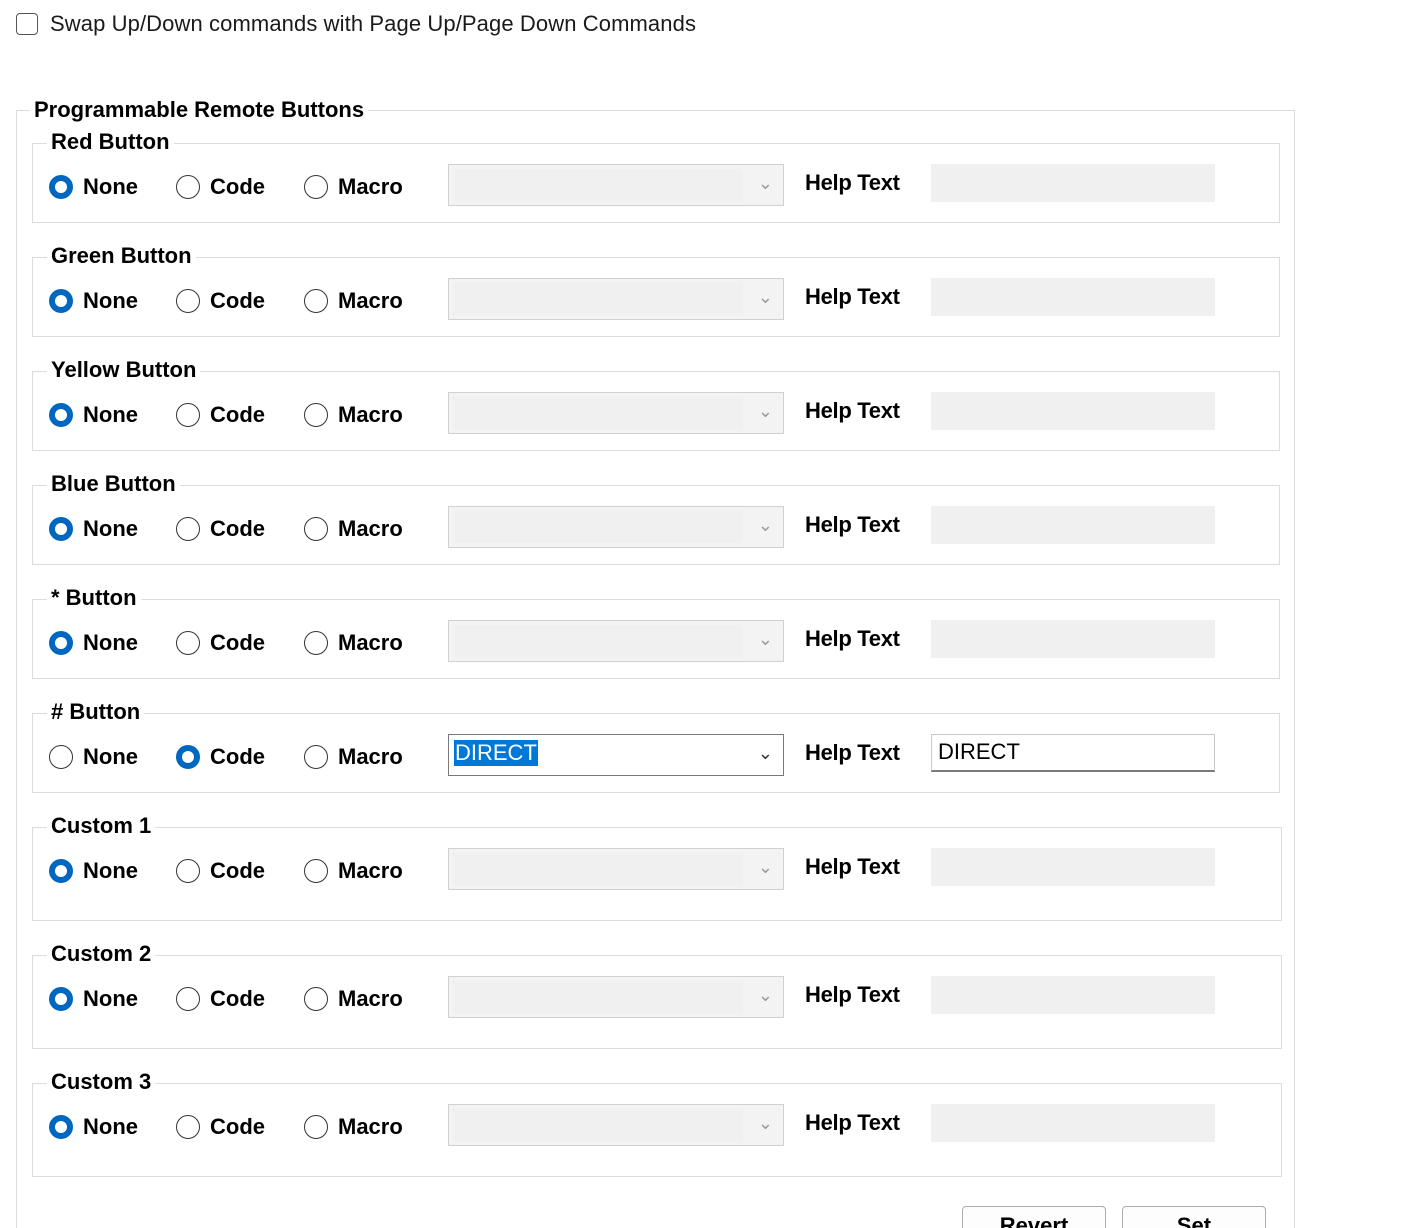  I want to click on button-group: Custom 3 None Code Macro ⌄ Help Text, so click(657, 1123).